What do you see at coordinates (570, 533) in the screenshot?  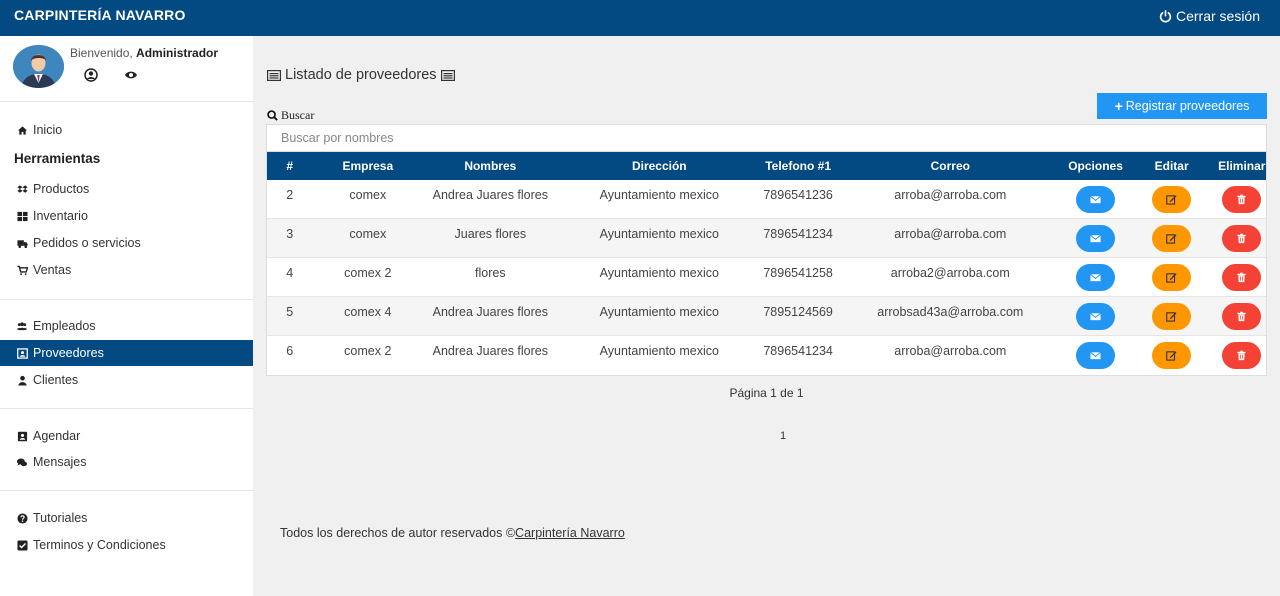 I see `footer-link: Carpintería Navarro` at bounding box center [570, 533].